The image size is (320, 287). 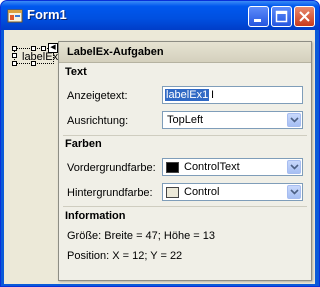 I want to click on minimize-icon, so click(x=257, y=20).